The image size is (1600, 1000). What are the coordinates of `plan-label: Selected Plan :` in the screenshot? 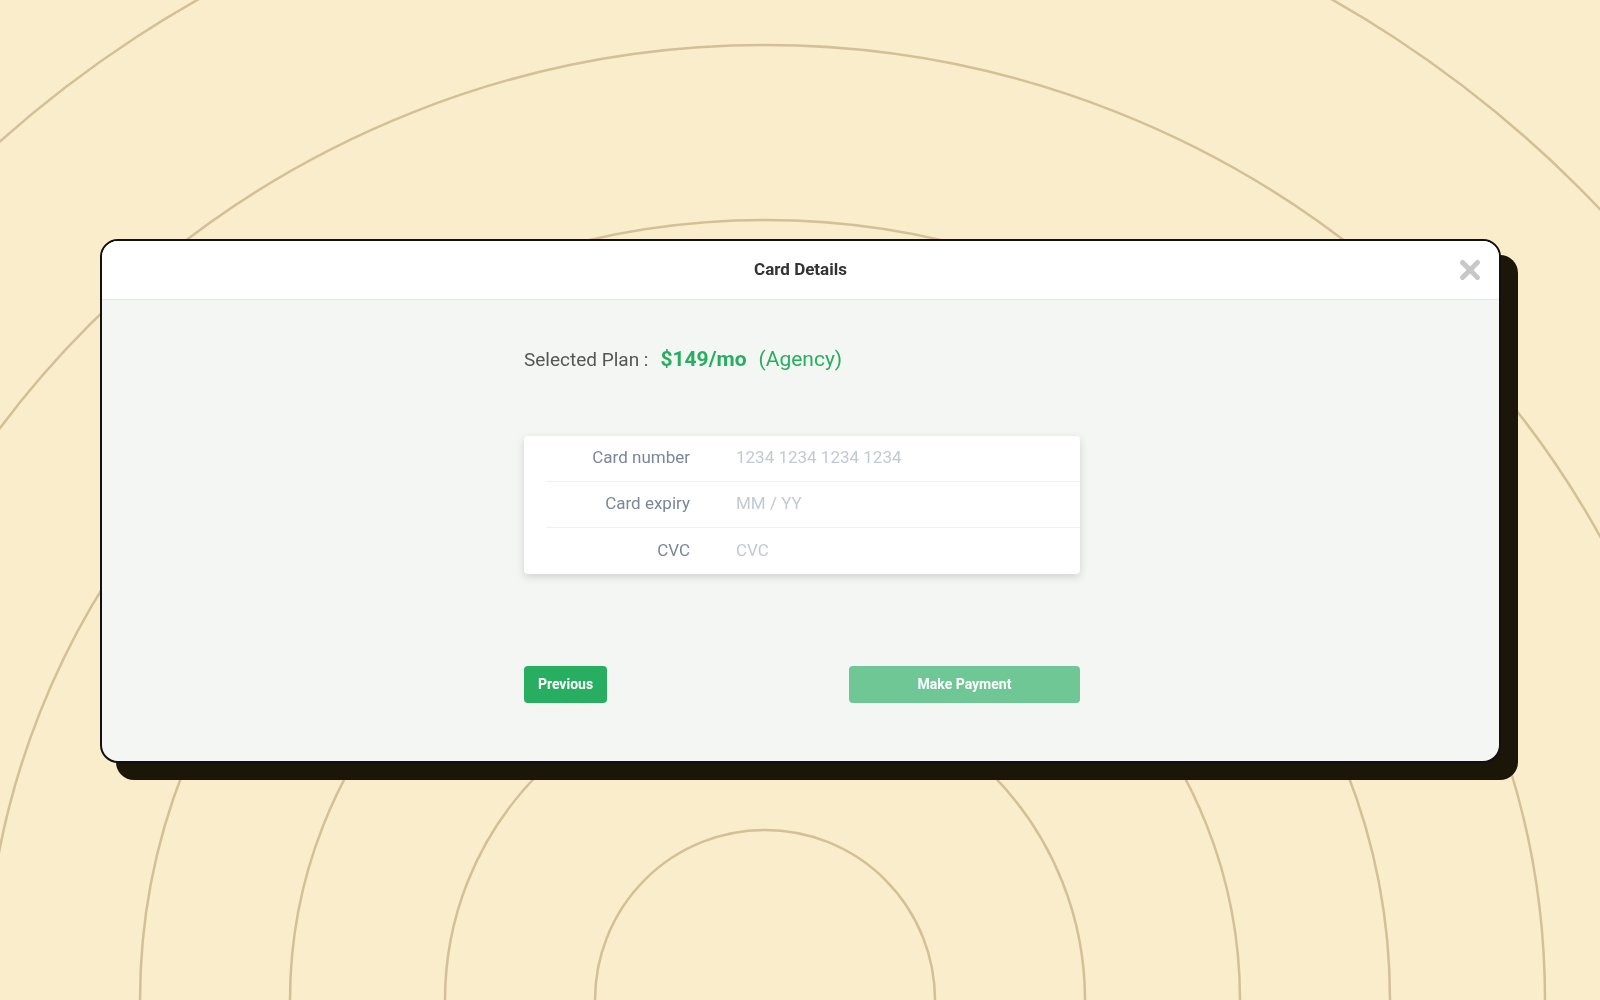 It's located at (586, 359).